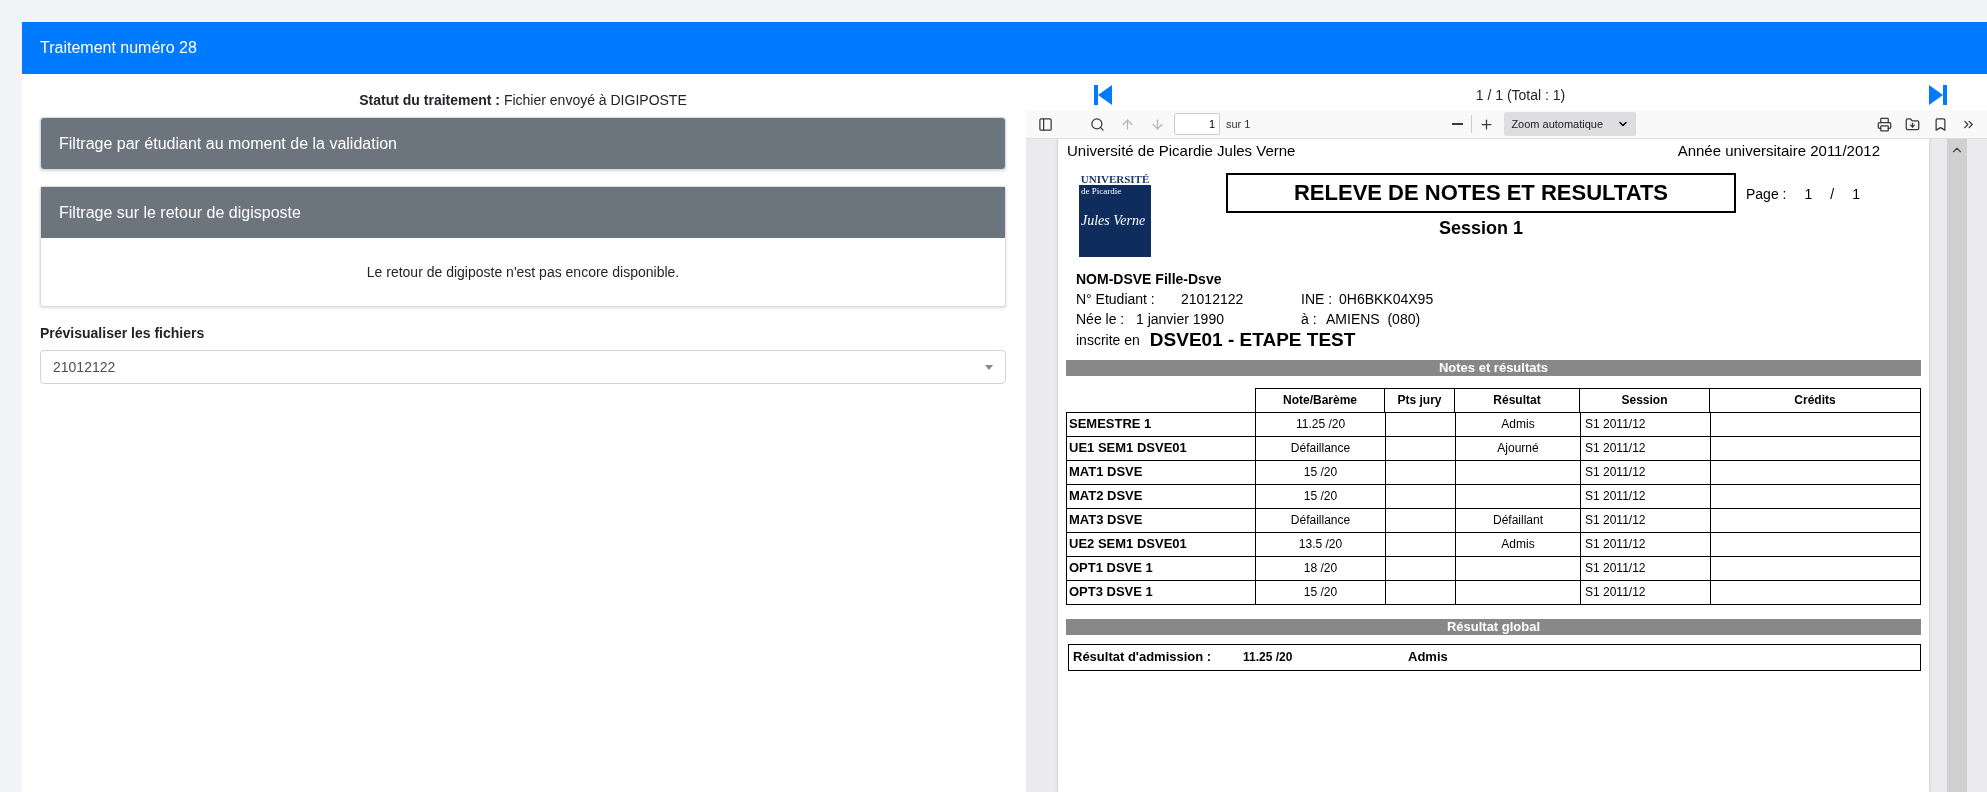  I want to click on page-number: 1, so click(1808, 194).